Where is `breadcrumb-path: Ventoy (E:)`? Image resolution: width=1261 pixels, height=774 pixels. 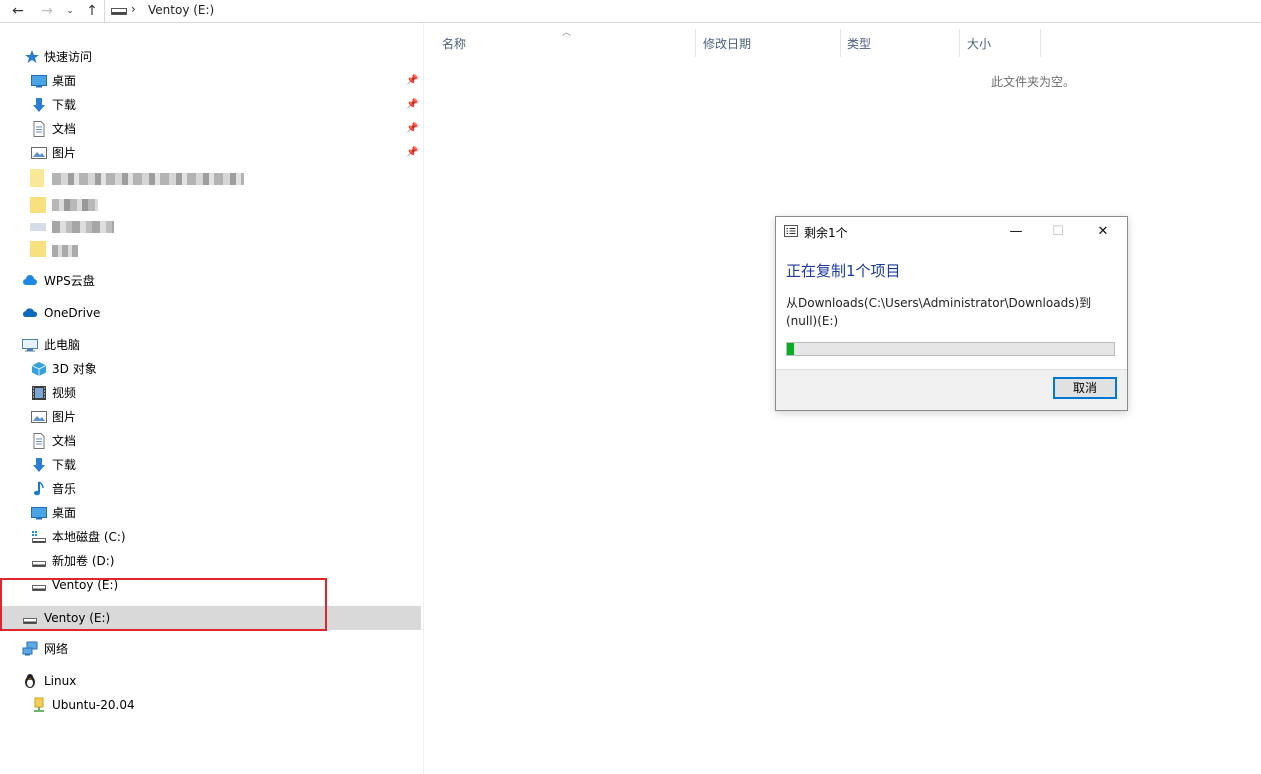 breadcrumb-path: Ventoy (E:) is located at coordinates (181, 10).